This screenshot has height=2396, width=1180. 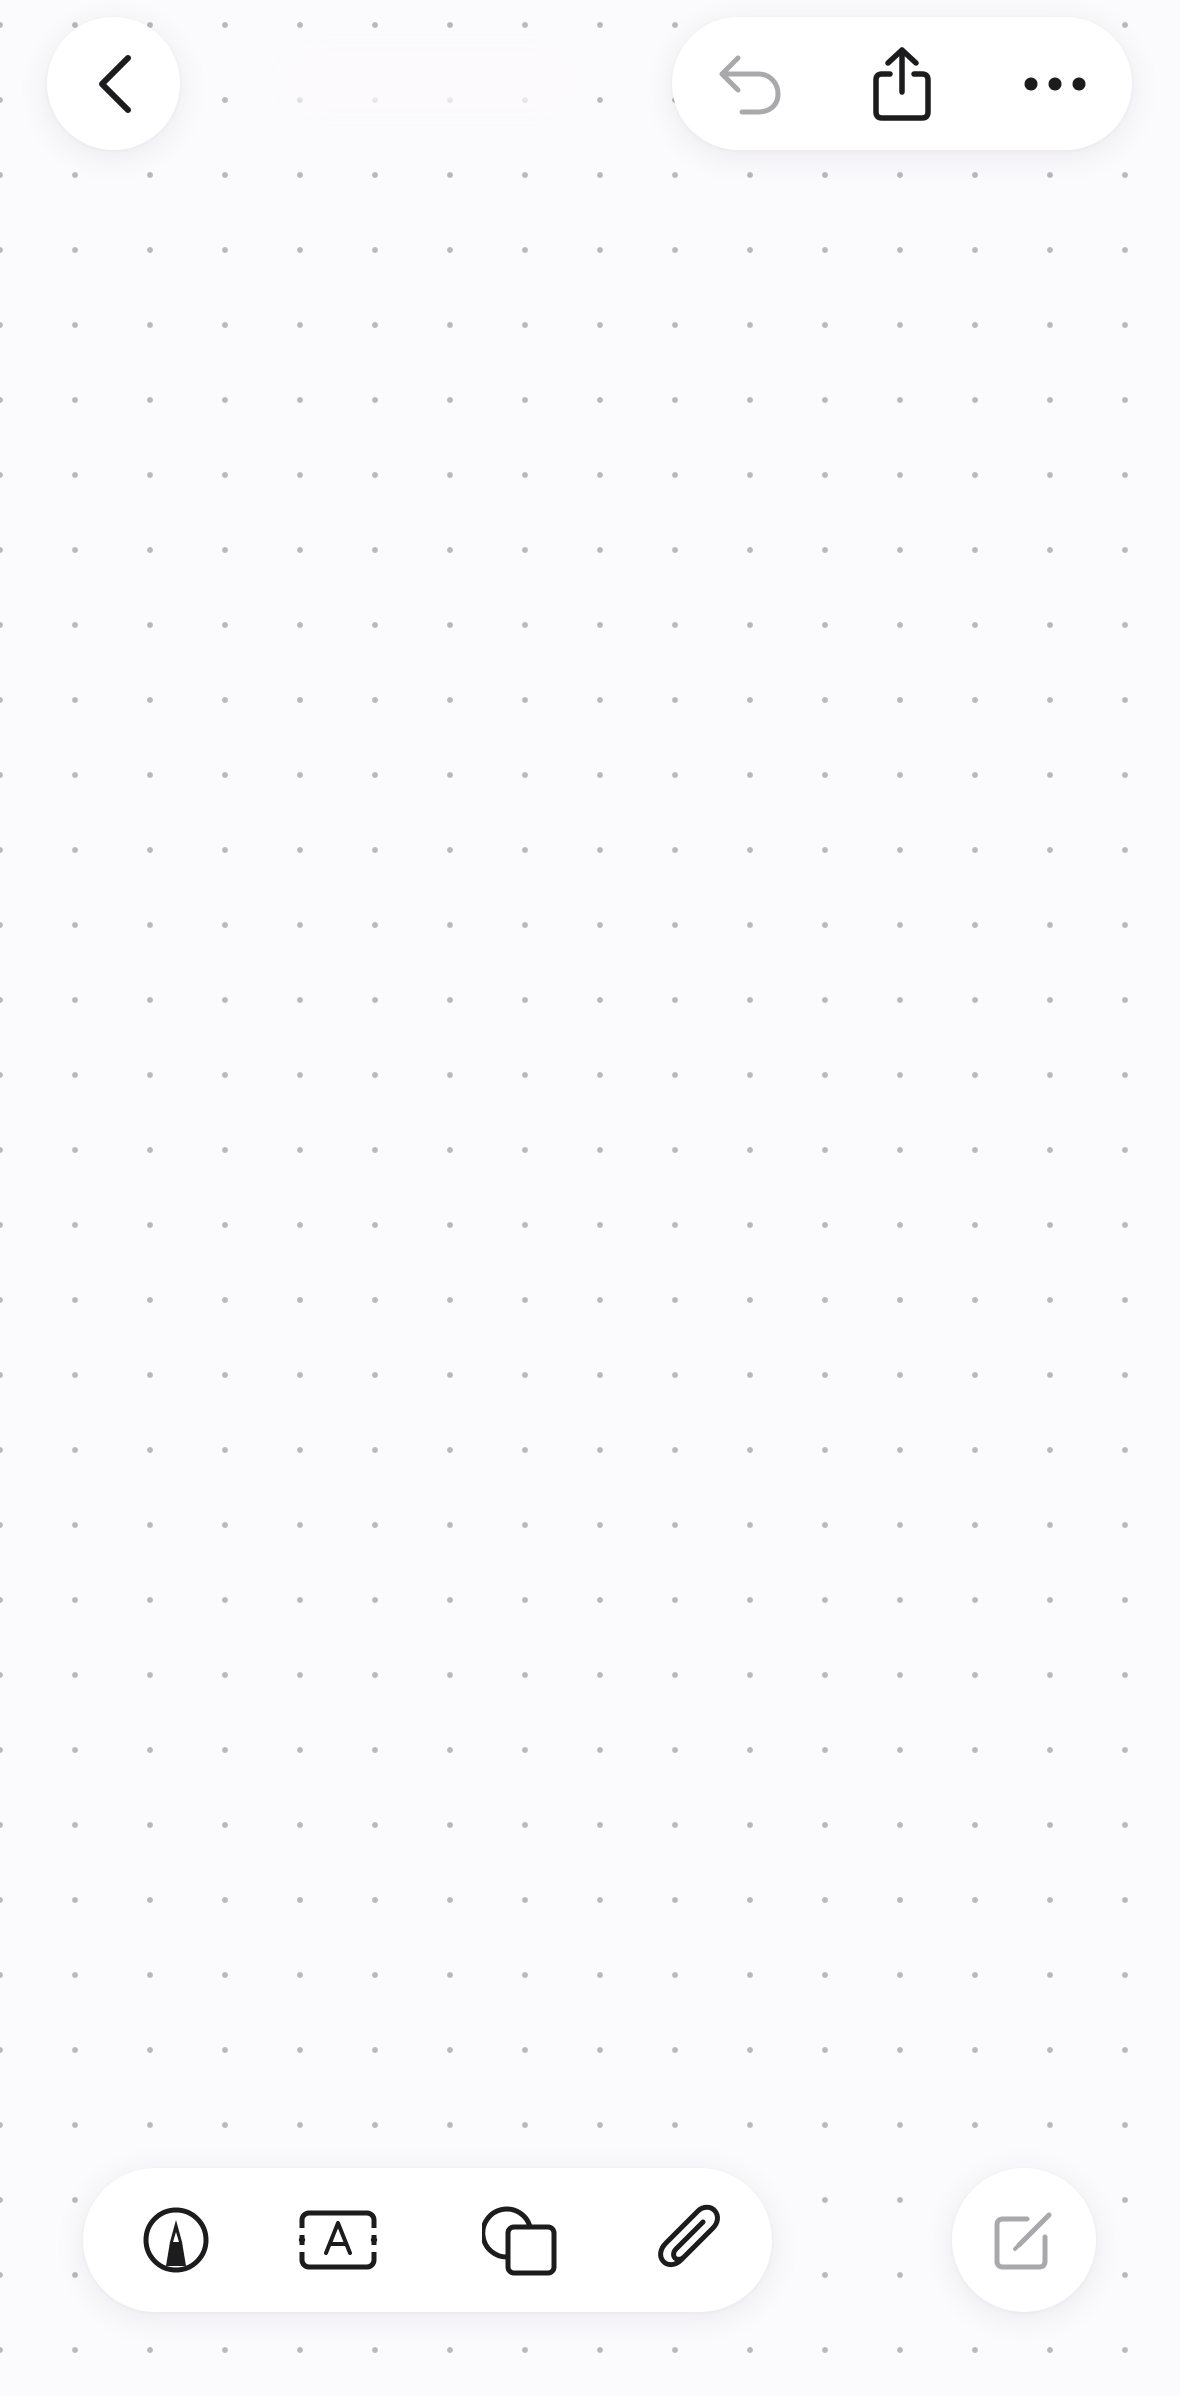 I want to click on paperclip-icon, so click(x=692, y=2240).